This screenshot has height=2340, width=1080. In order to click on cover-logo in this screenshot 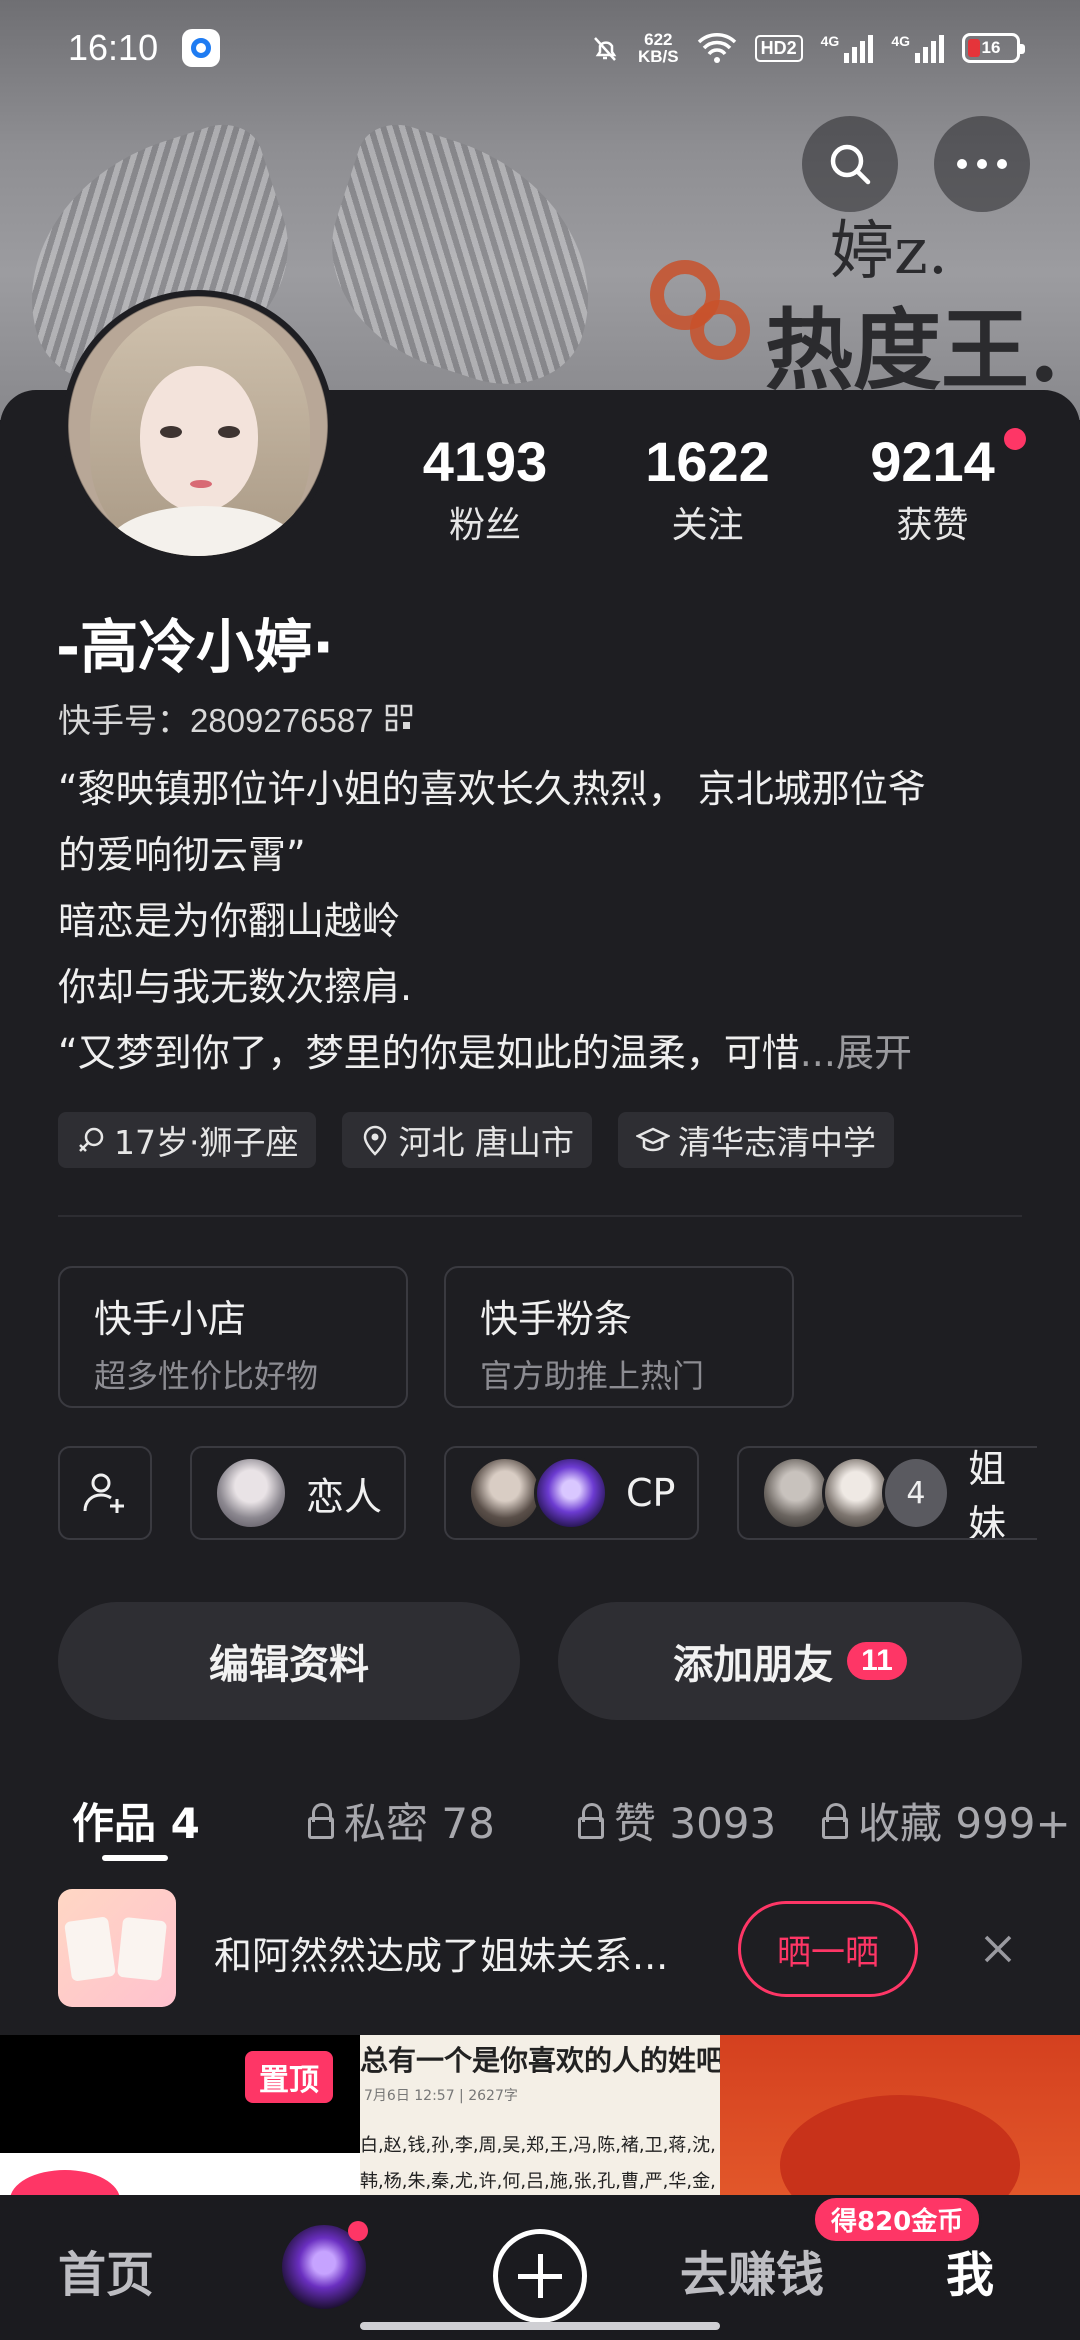, I will do `click(705, 315)`.